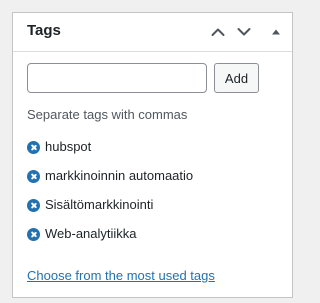  What do you see at coordinates (99, 204) in the screenshot?
I see `tag-label: Sisältömarkkinointi` at bounding box center [99, 204].